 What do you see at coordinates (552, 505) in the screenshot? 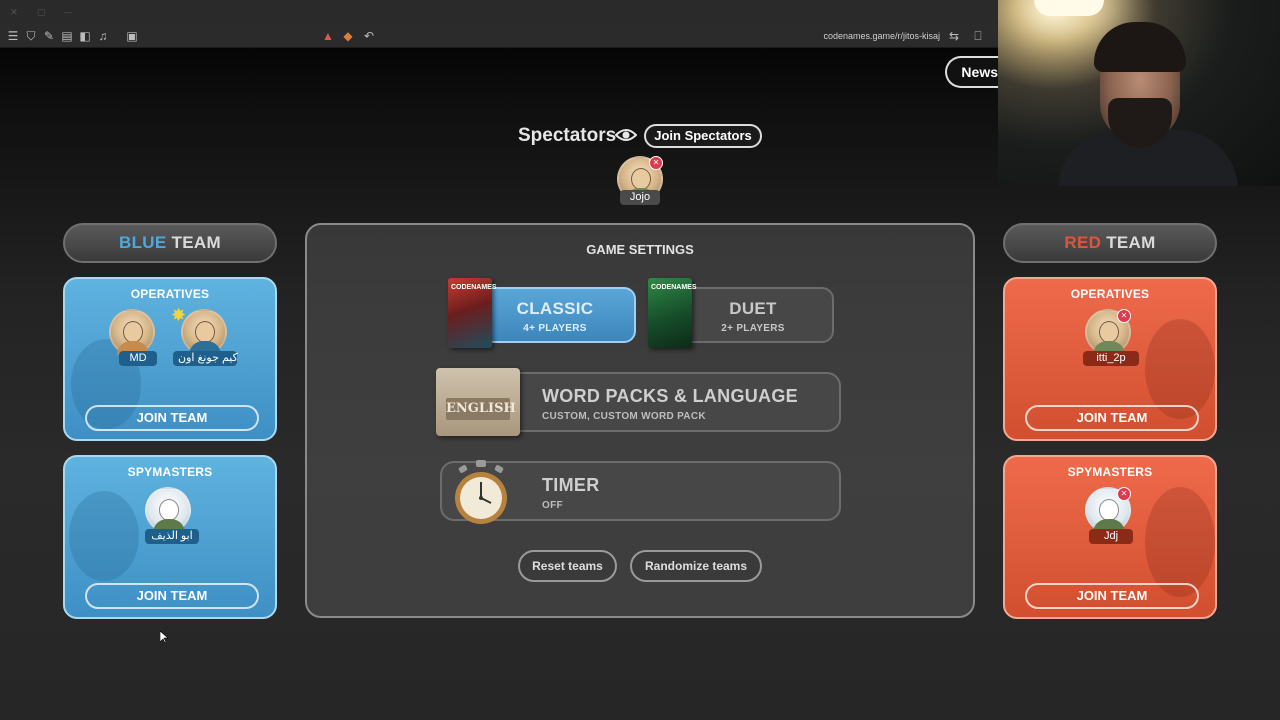
I see `timer-sub: OFF` at bounding box center [552, 505].